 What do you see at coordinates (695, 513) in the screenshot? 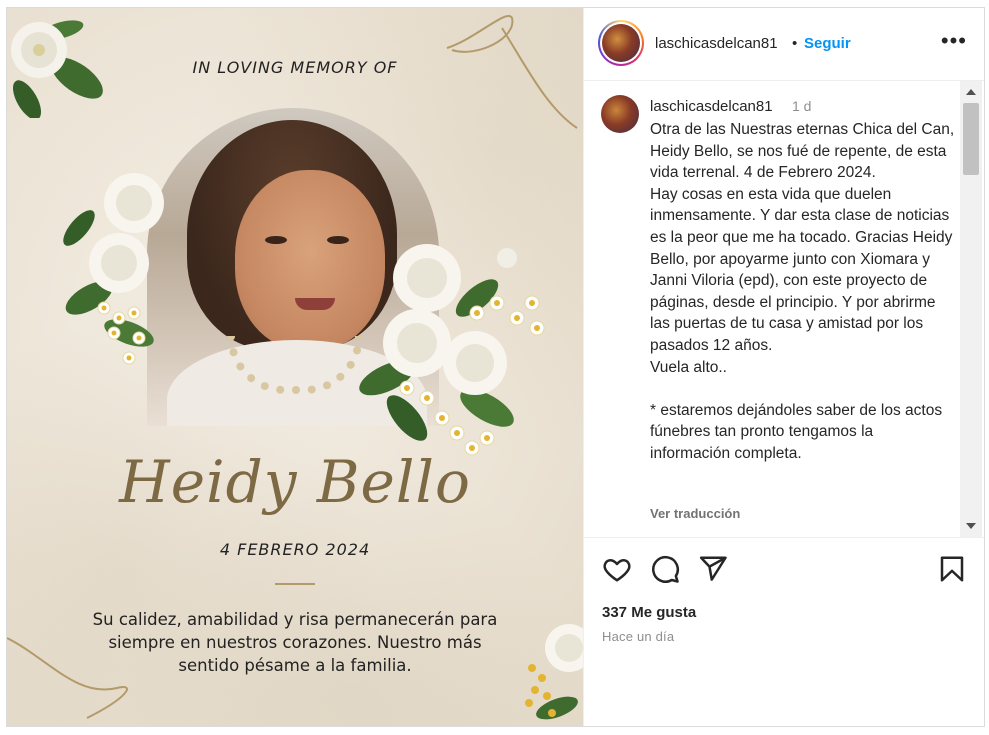
I see `see-translation-link: Ver traducción` at bounding box center [695, 513].